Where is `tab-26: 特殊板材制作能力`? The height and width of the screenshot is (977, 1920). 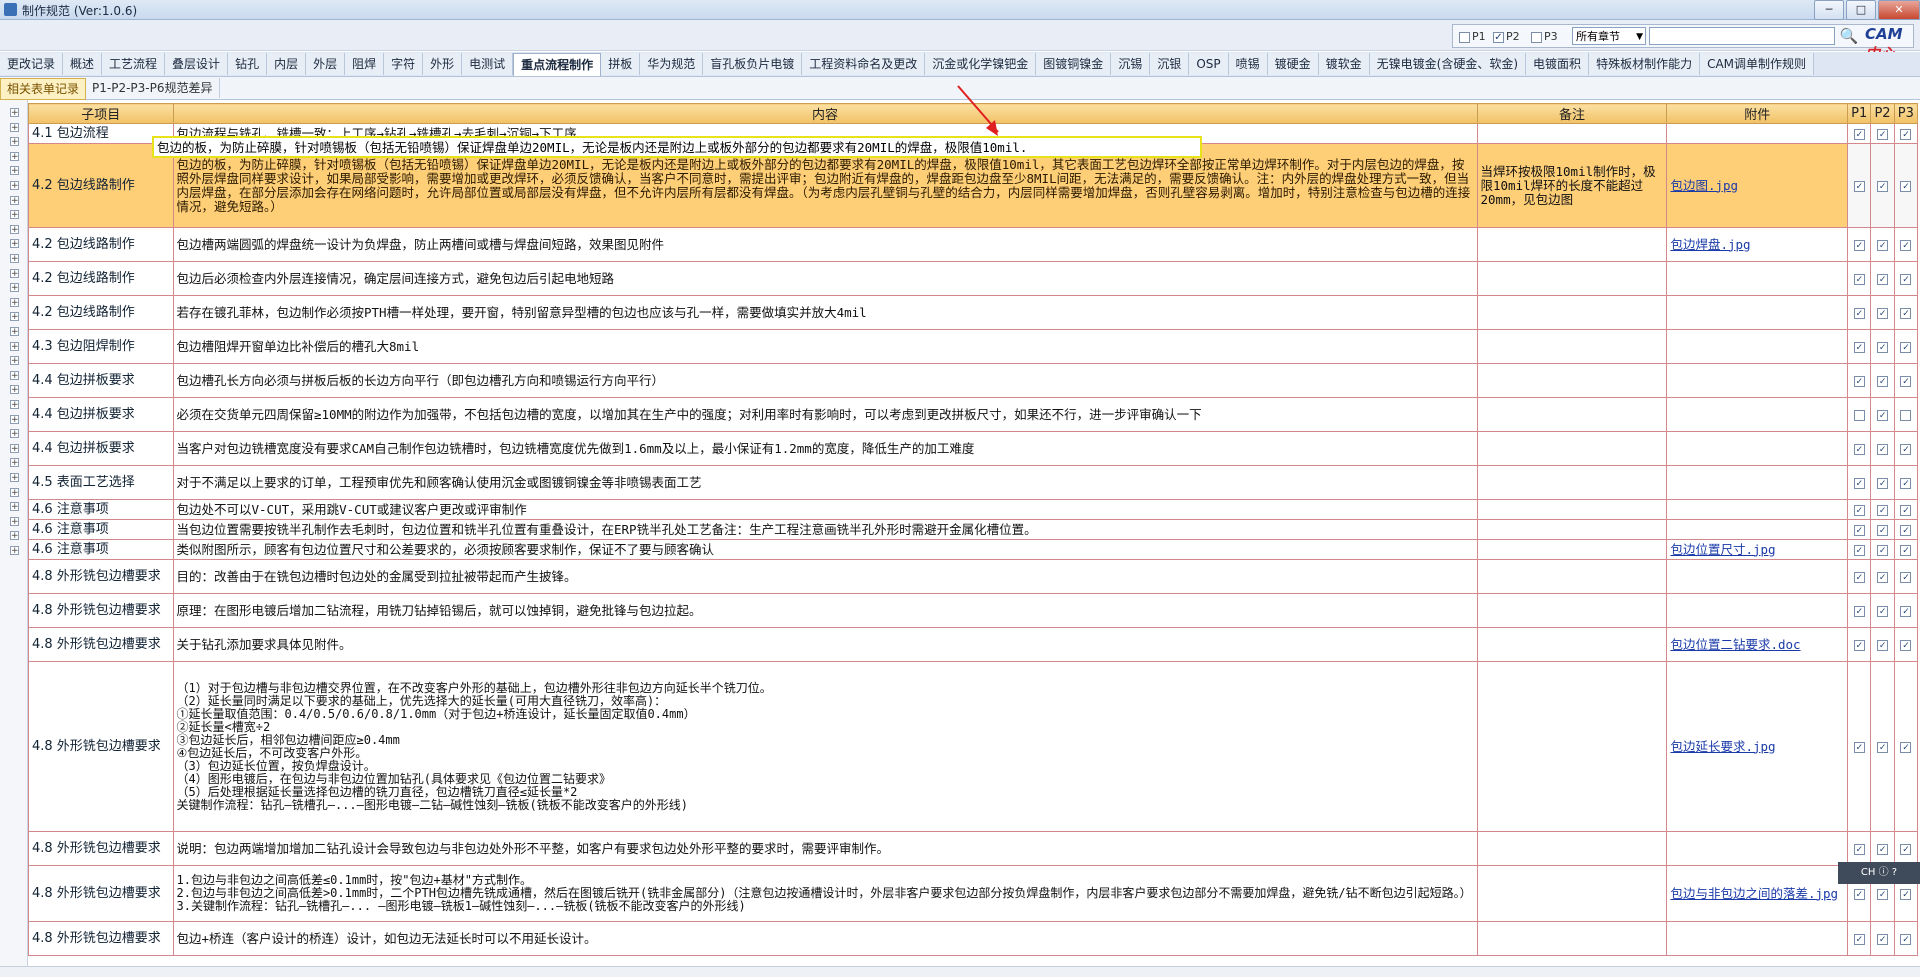
tab-26: 特殊板材制作能力 is located at coordinates (1645, 64).